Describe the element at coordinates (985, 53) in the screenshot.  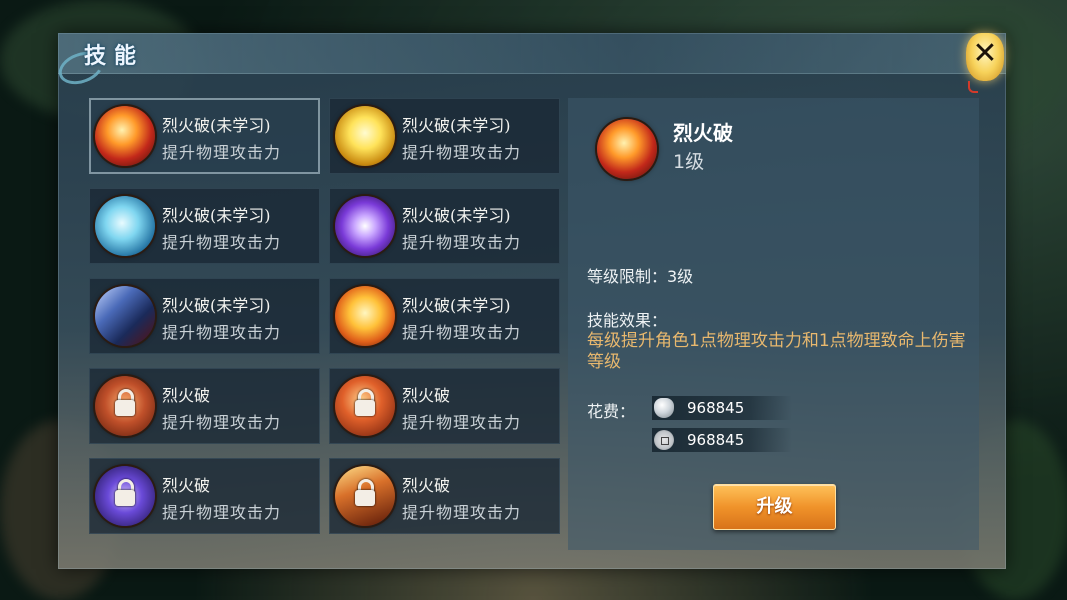
I see `close-icon: ✕` at that location.